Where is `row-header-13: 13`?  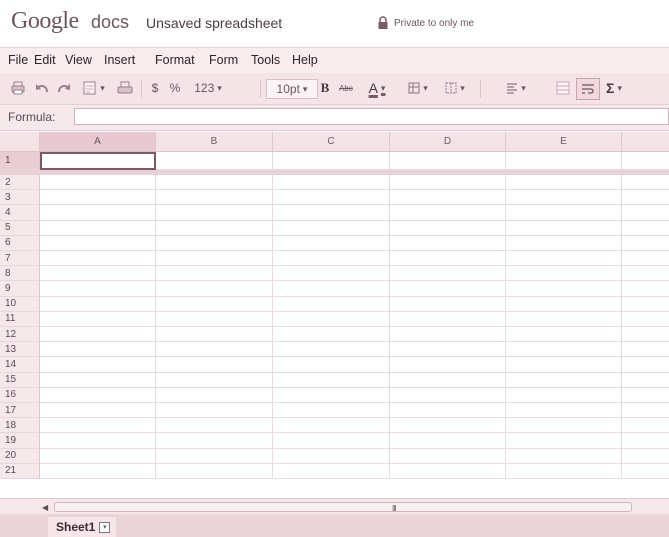 row-header-13: 13 is located at coordinates (20, 350).